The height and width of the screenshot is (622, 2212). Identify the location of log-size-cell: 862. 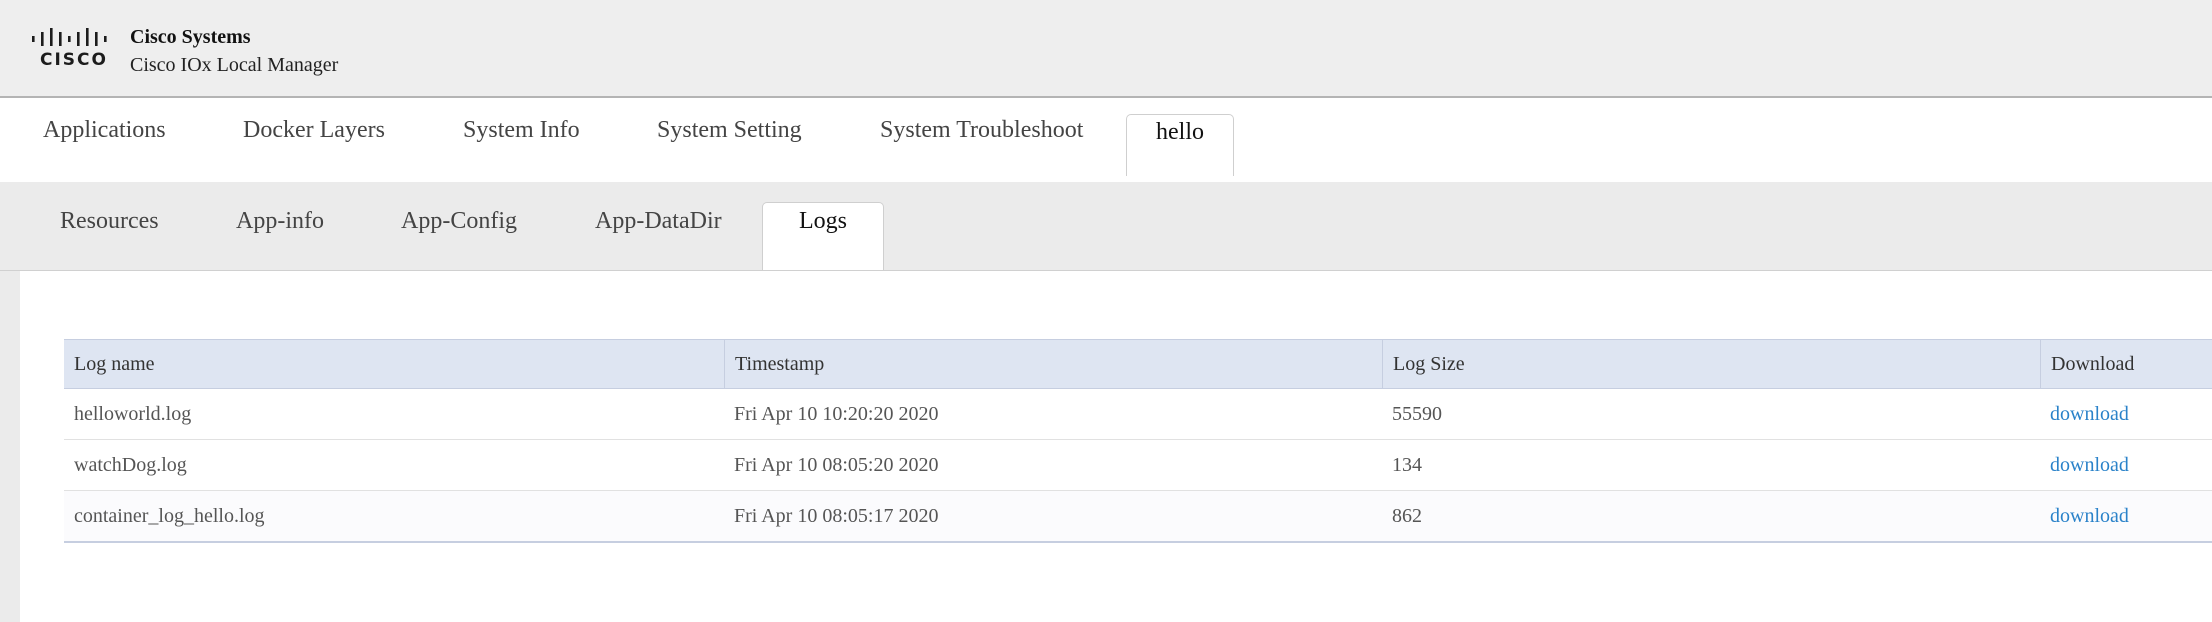
(1407, 516).